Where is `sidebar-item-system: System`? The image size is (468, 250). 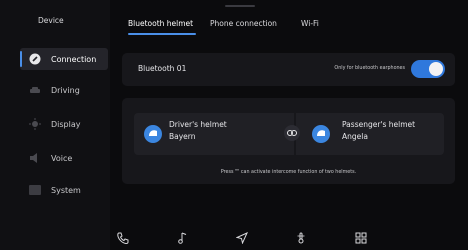
sidebar-item-system: System is located at coordinates (64, 190).